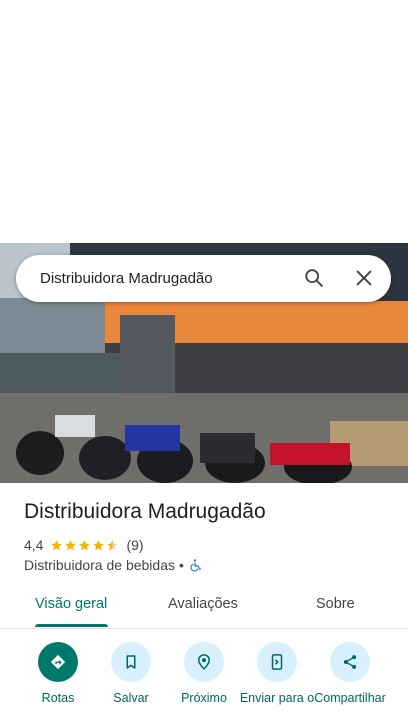 The image size is (408, 726). What do you see at coordinates (335, 604) in the screenshot?
I see `tab-about: Sobre` at bounding box center [335, 604].